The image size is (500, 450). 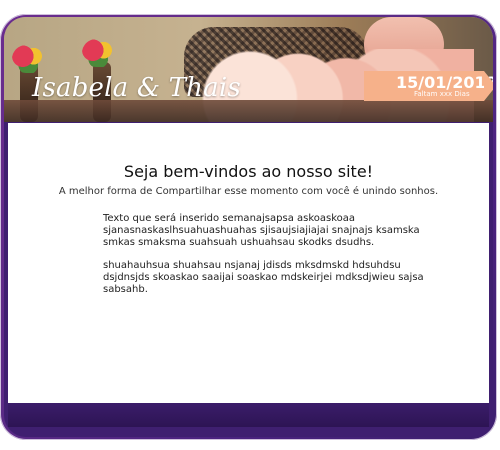 What do you see at coordinates (428, 86) in the screenshot?
I see `date-ribbon: 15/01/2018 Faltam xxx Dias` at bounding box center [428, 86].